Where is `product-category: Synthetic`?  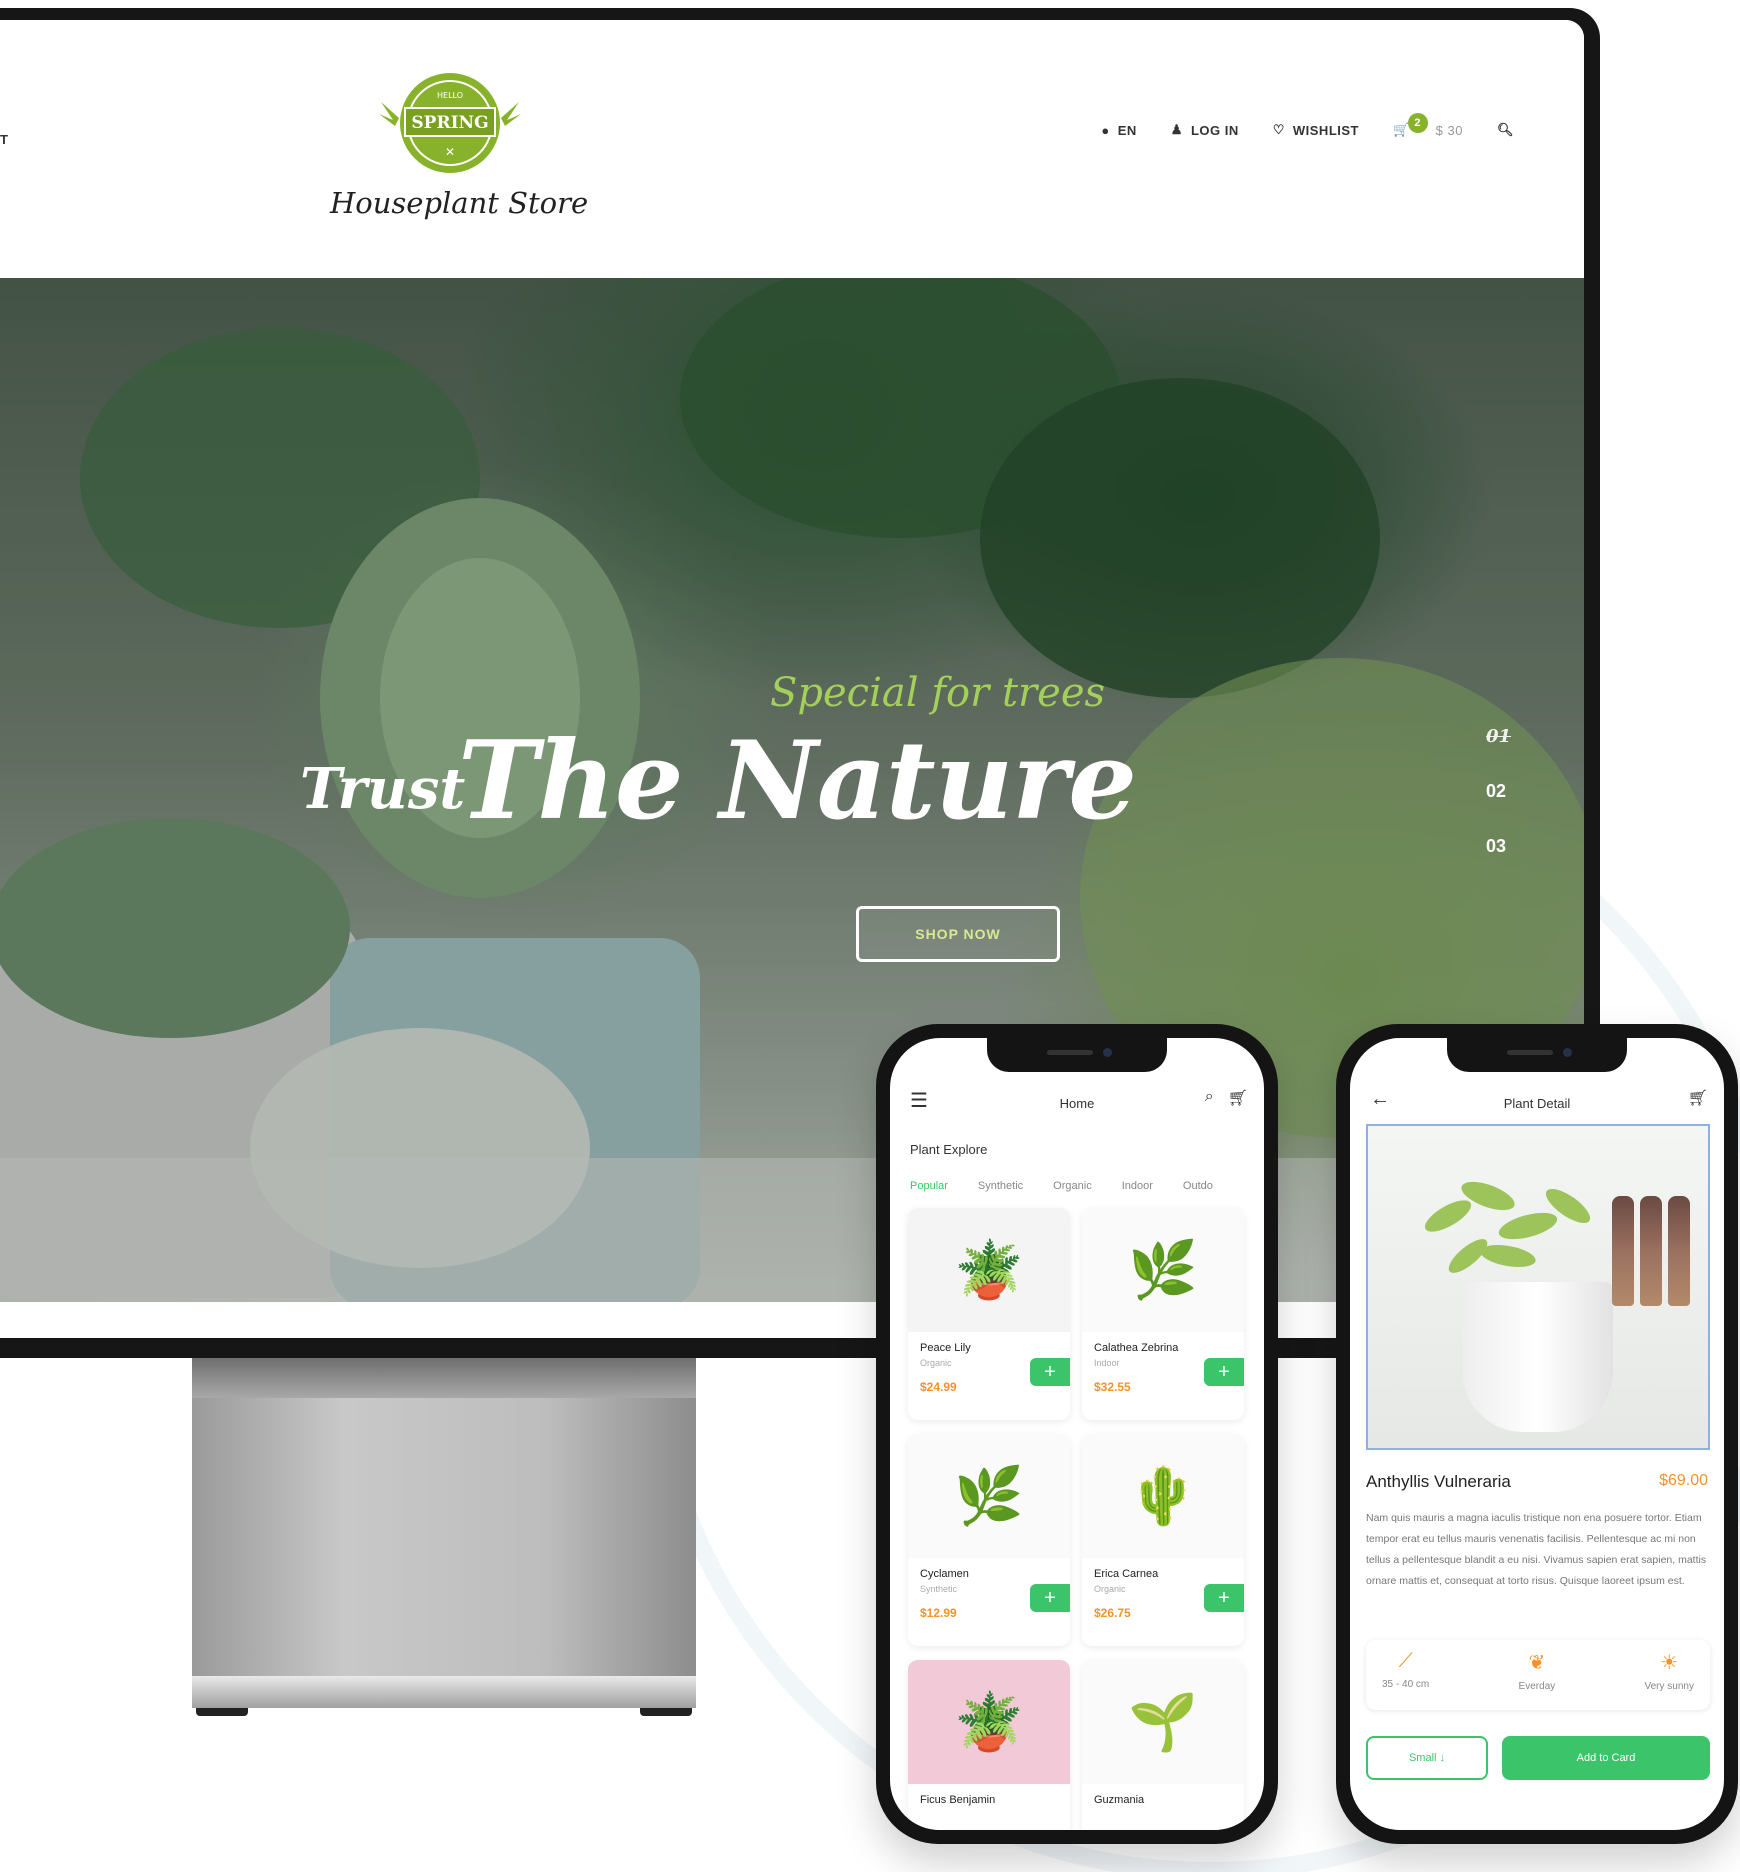
product-category: Synthetic is located at coordinates (939, 1589).